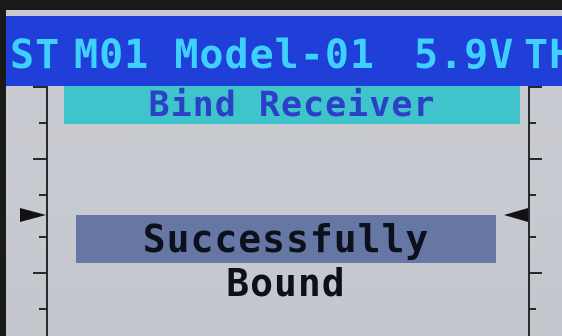 This screenshot has height=336, width=562. Describe the element at coordinates (281, 5) in the screenshot. I see `display-bezel-top` at that location.